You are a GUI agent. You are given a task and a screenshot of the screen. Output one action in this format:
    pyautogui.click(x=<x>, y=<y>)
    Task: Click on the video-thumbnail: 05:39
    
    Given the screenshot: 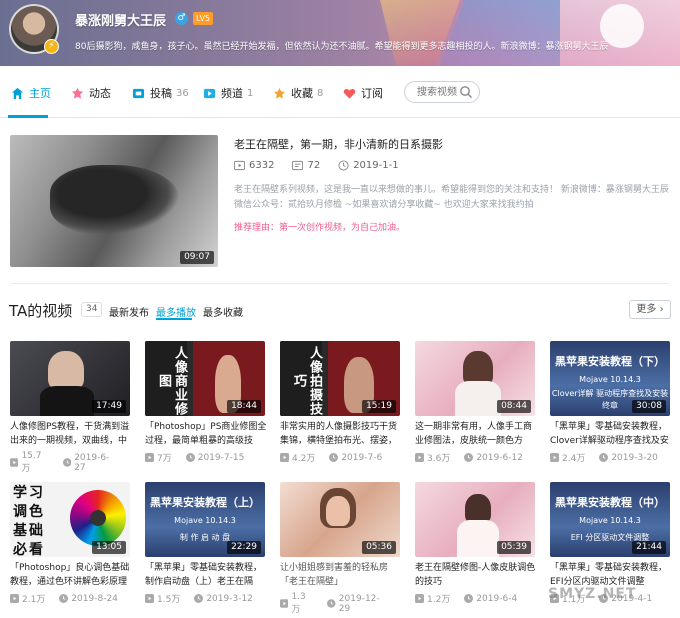 What is the action you would take?
    pyautogui.click(x=475, y=519)
    